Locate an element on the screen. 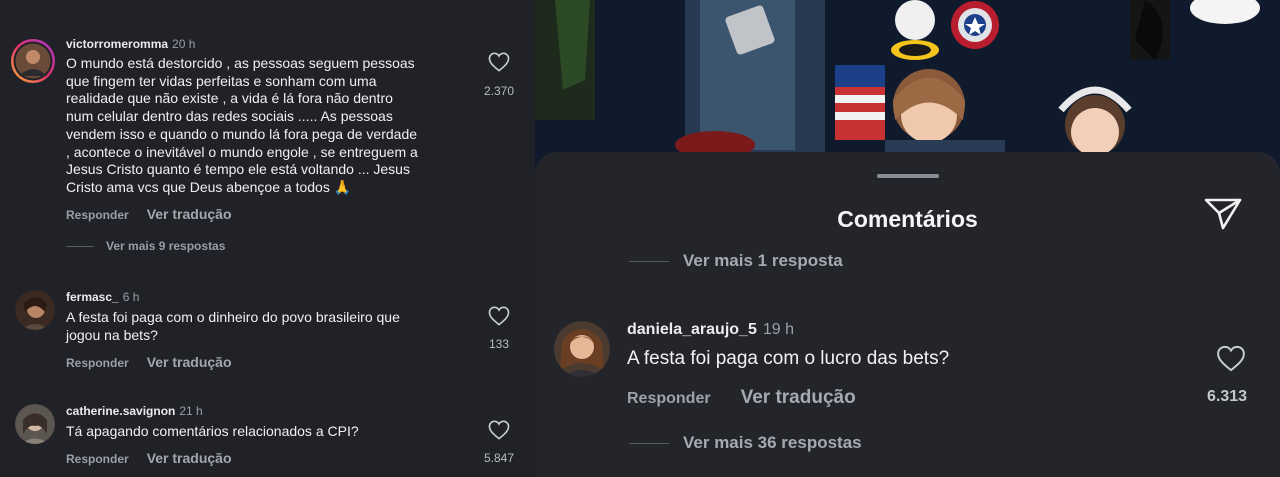  username-text: catherine.savignon is located at coordinates (120, 411).